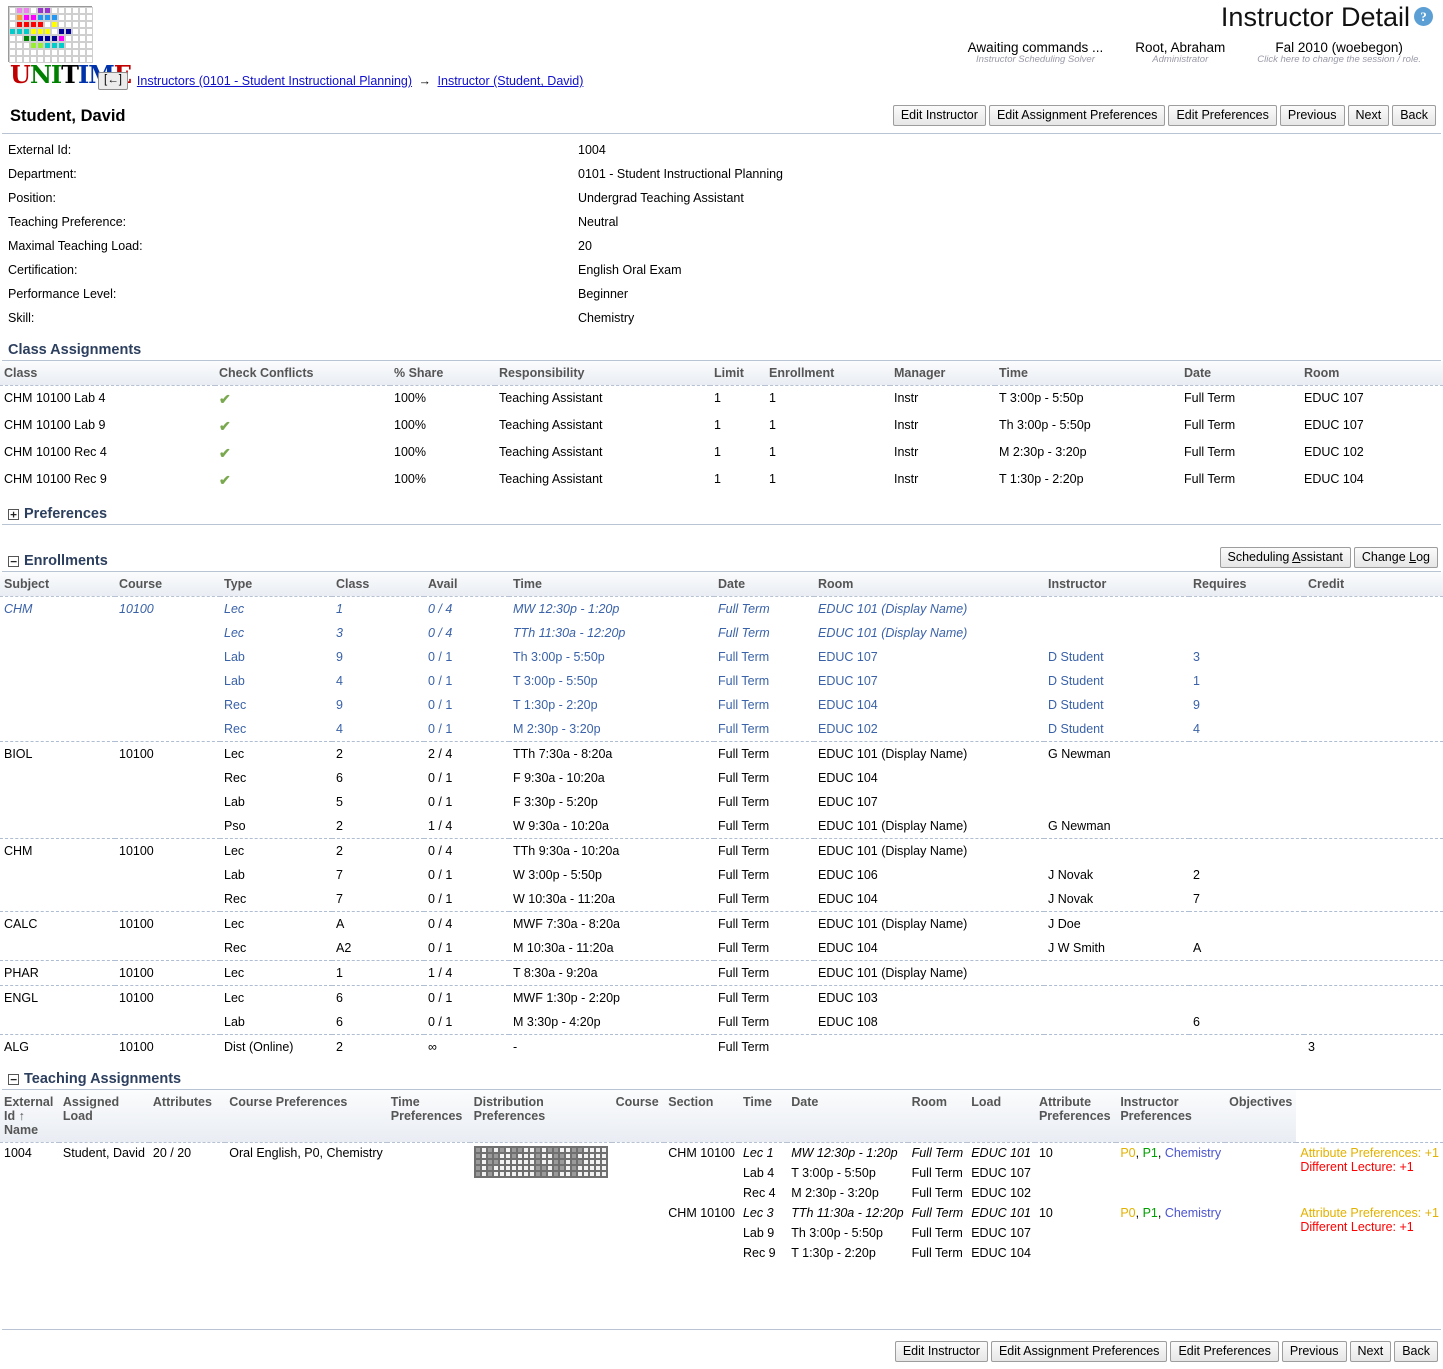 This screenshot has height=1369, width=1443. I want to click on room: EDUC 101 (Display Name), so click(929, 850).